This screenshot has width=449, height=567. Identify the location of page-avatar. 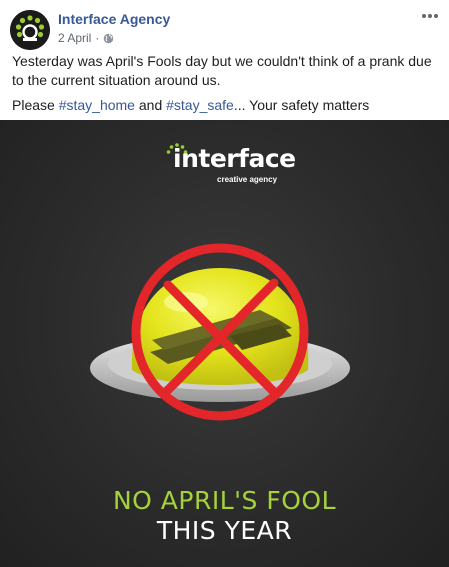
(30, 30).